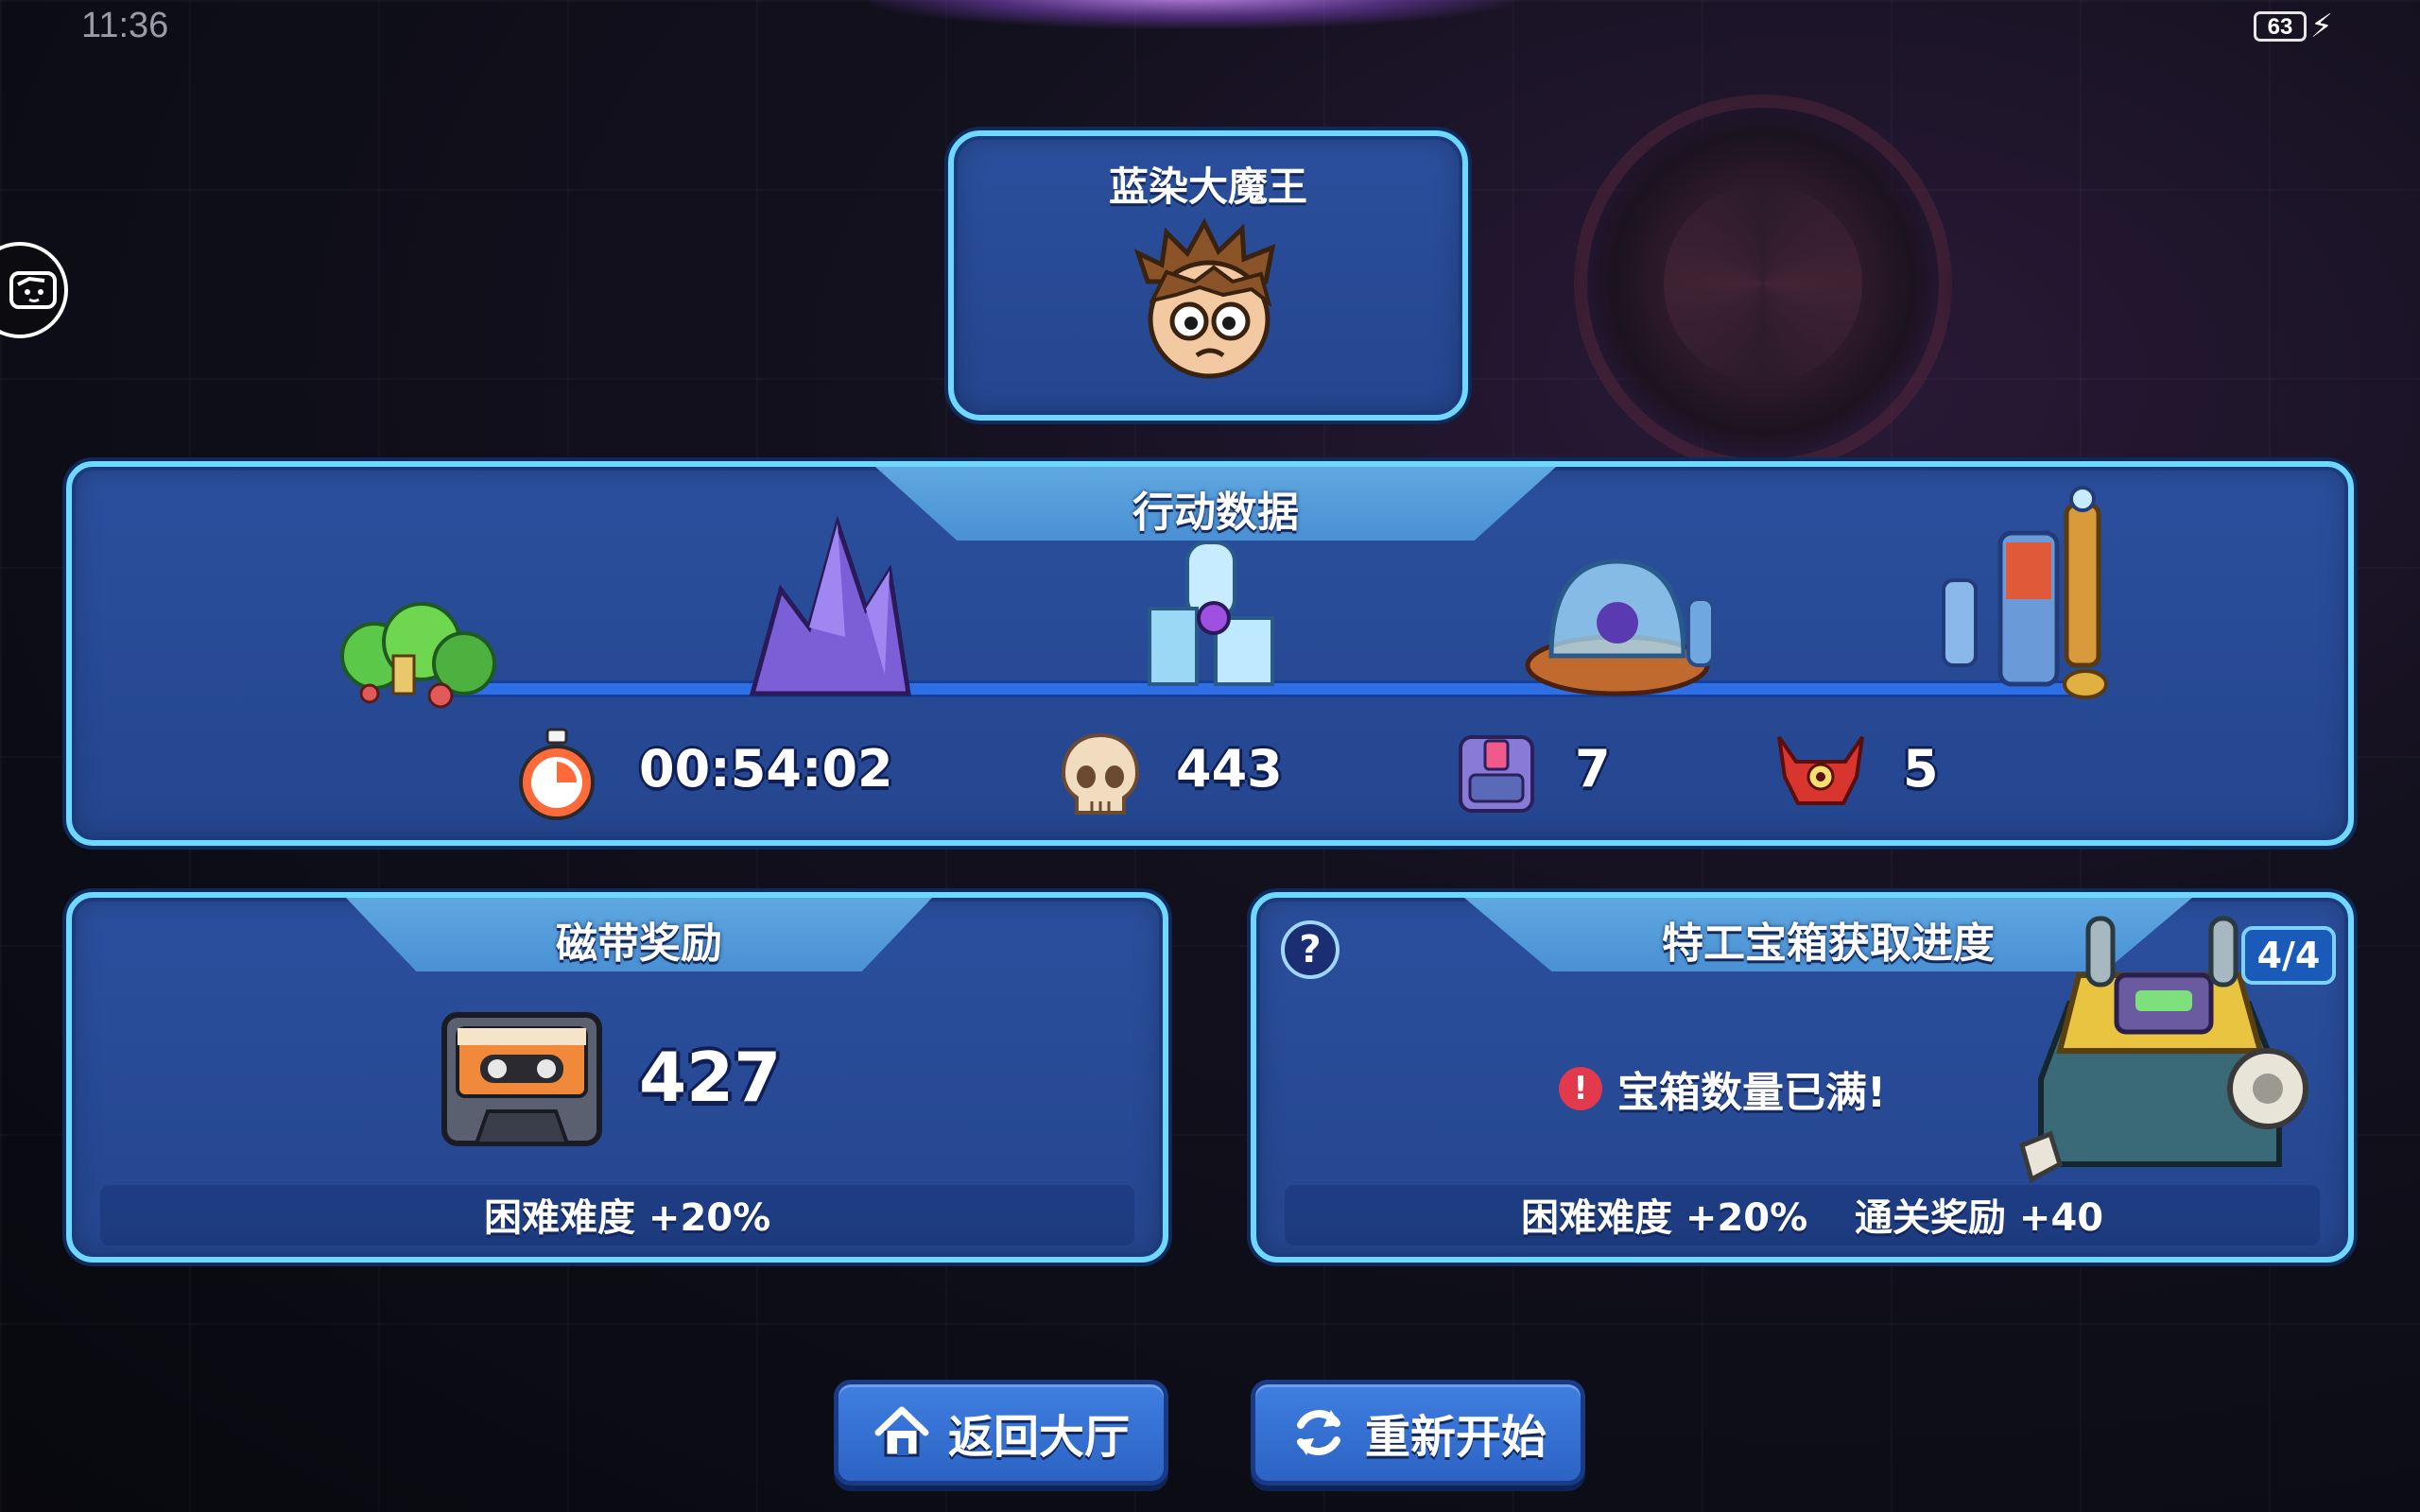  Describe the element at coordinates (1191, 14) in the screenshot. I see `title-glow` at that location.